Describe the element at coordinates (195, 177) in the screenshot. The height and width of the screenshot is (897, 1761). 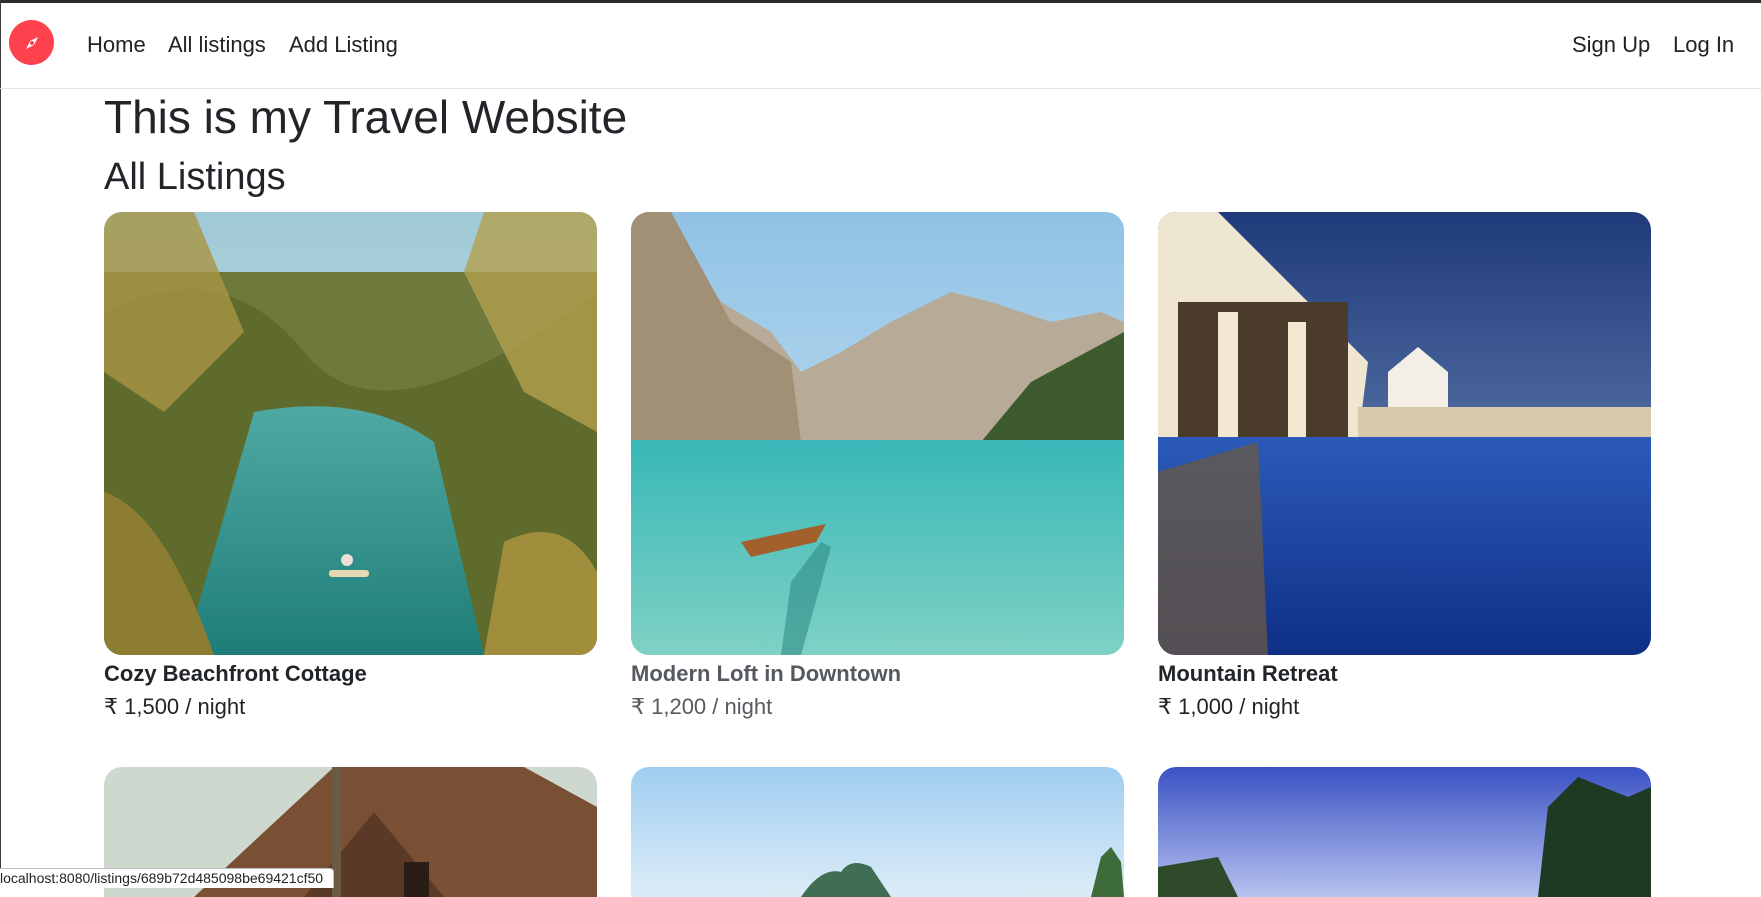
I see `section-title: All Listings` at that location.